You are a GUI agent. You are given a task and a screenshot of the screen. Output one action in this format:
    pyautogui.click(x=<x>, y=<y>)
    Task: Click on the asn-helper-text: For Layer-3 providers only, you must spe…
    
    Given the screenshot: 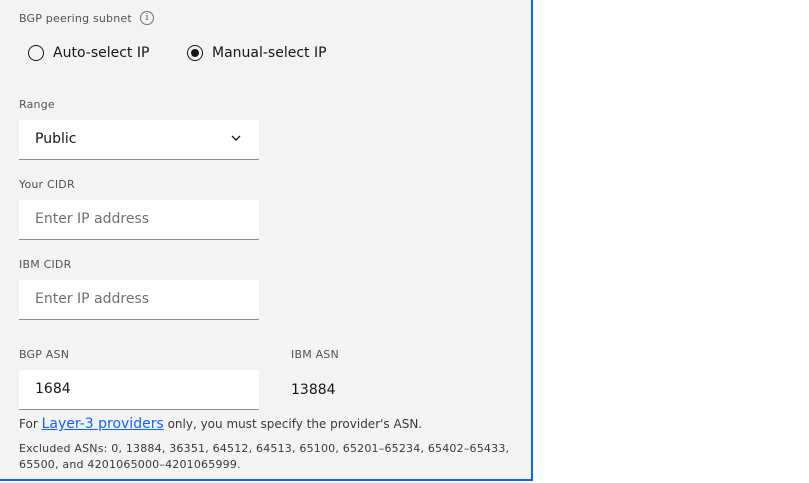 What is the action you would take?
    pyautogui.click(x=220, y=424)
    